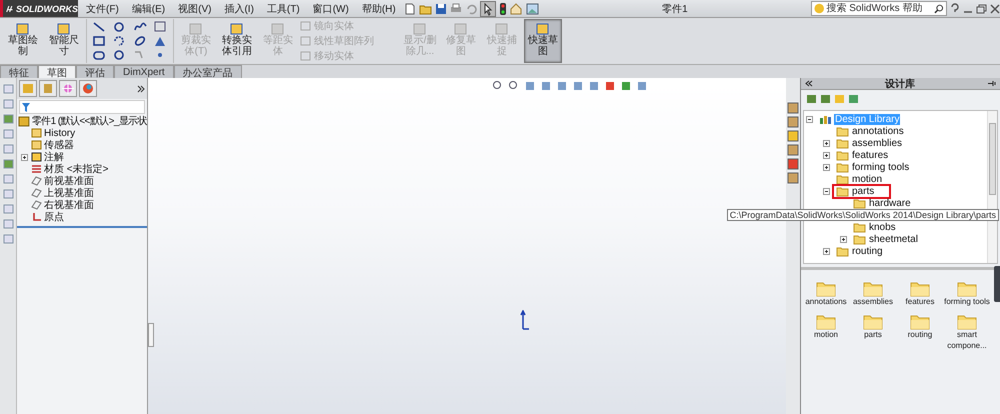 This screenshot has width=1000, height=414. What do you see at coordinates (82, 121) in the screenshot?
I see `tree-item: 零件1 (默认<<默认>_显示状` at bounding box center [82, 121].